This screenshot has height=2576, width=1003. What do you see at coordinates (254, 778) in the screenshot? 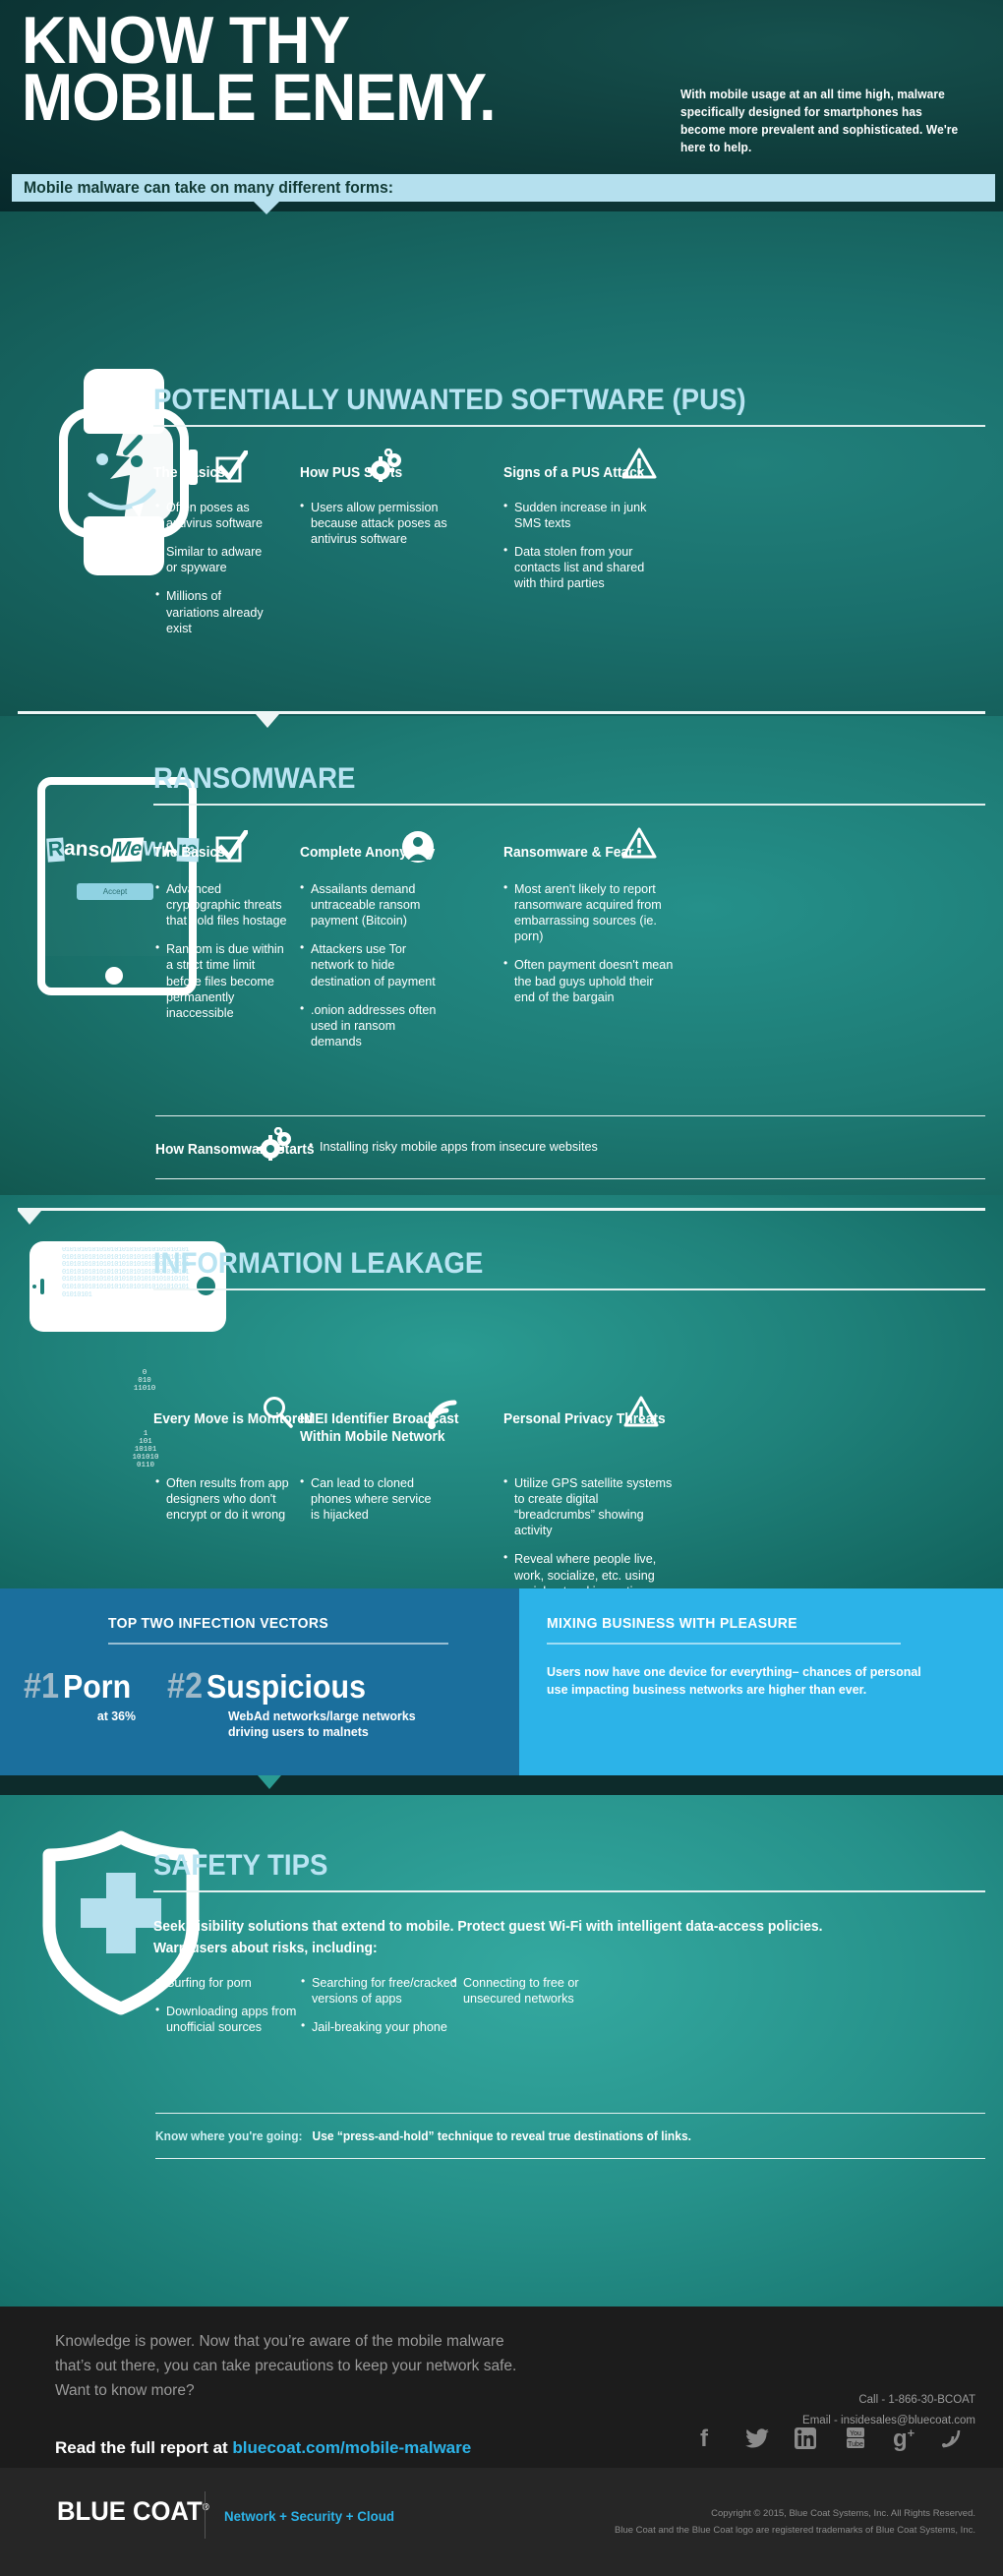
I see `ransomware-section-heading: RANSOMWARE` at bounding box center [254, 778].